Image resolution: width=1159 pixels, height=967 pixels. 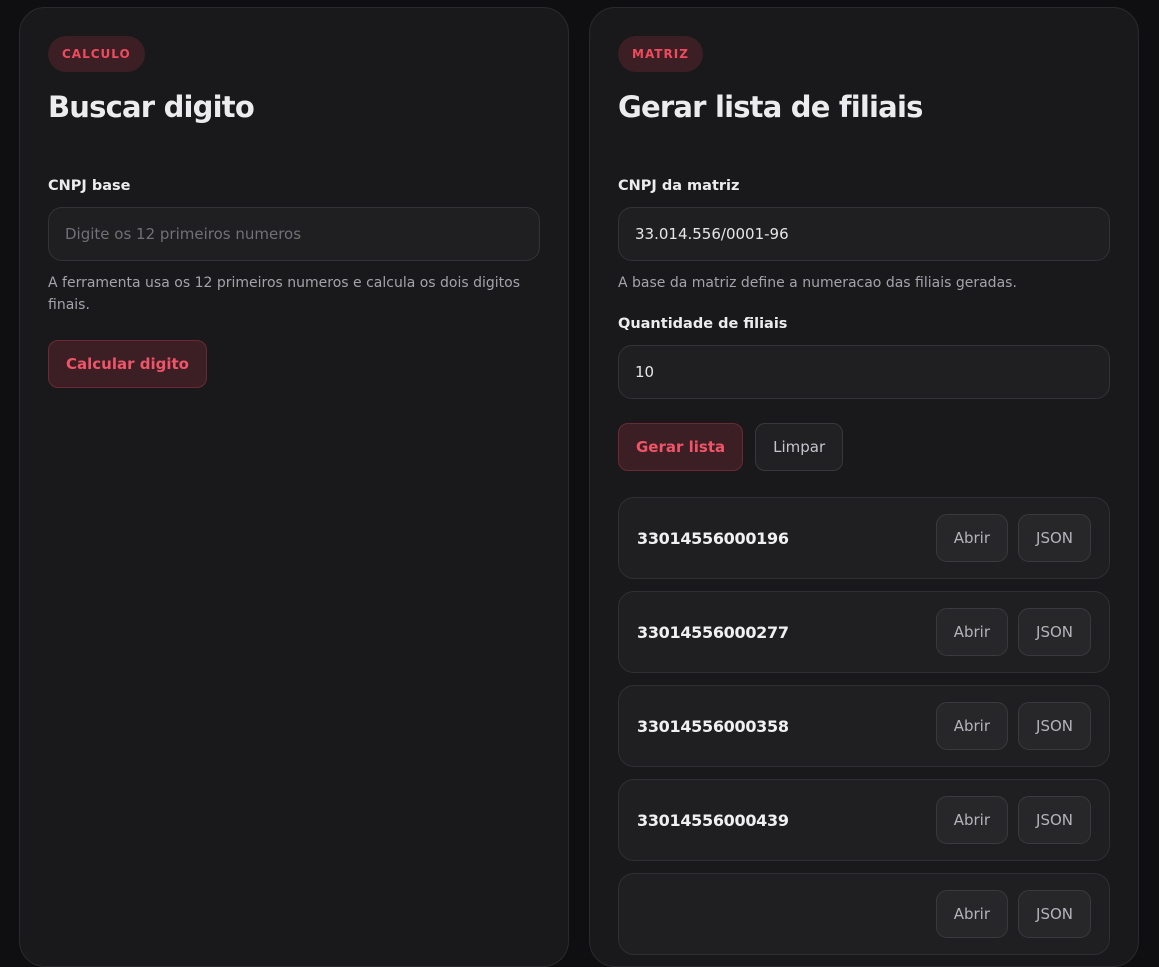 I want to click on filial-cnpj: 33014556000196, so click(x=713, y=538).